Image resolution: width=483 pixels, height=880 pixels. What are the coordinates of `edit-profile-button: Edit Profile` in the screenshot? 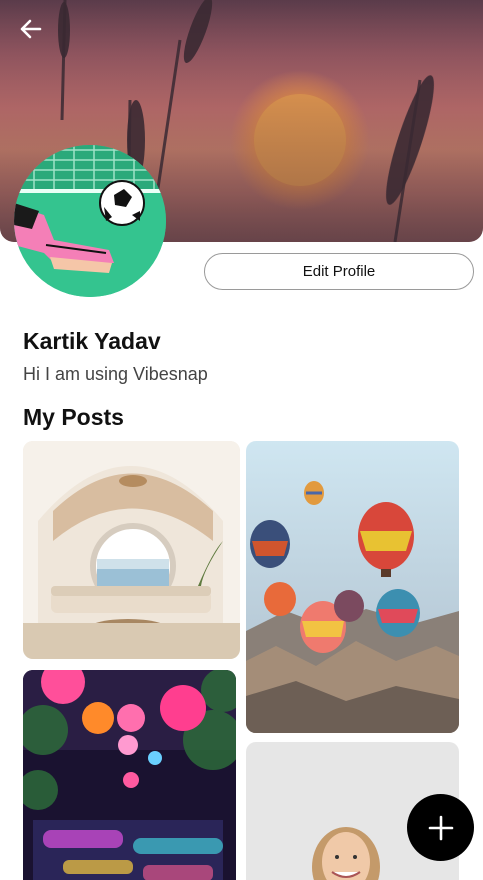 It's located at (339, 271).